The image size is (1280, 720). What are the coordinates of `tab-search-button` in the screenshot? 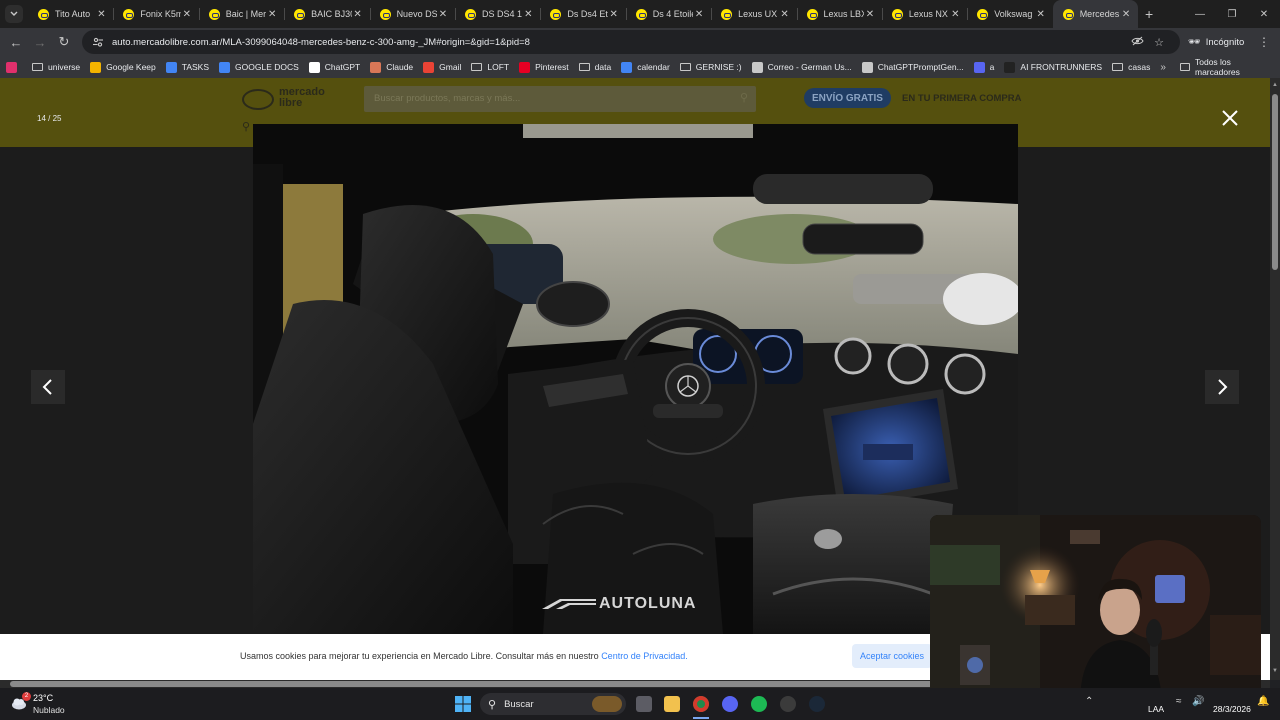 It's located at (14, 14).